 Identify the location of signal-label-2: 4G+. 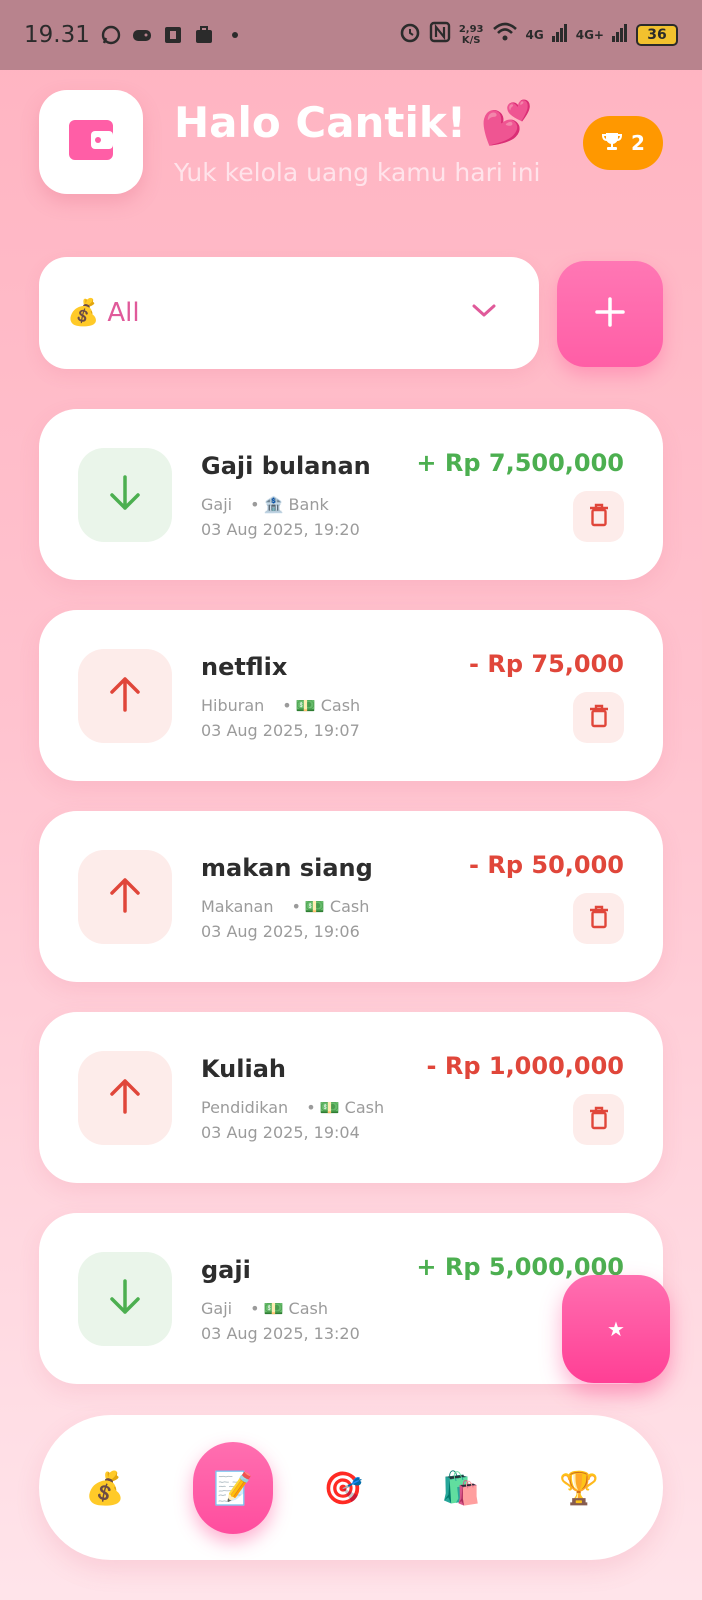
(589, 35).